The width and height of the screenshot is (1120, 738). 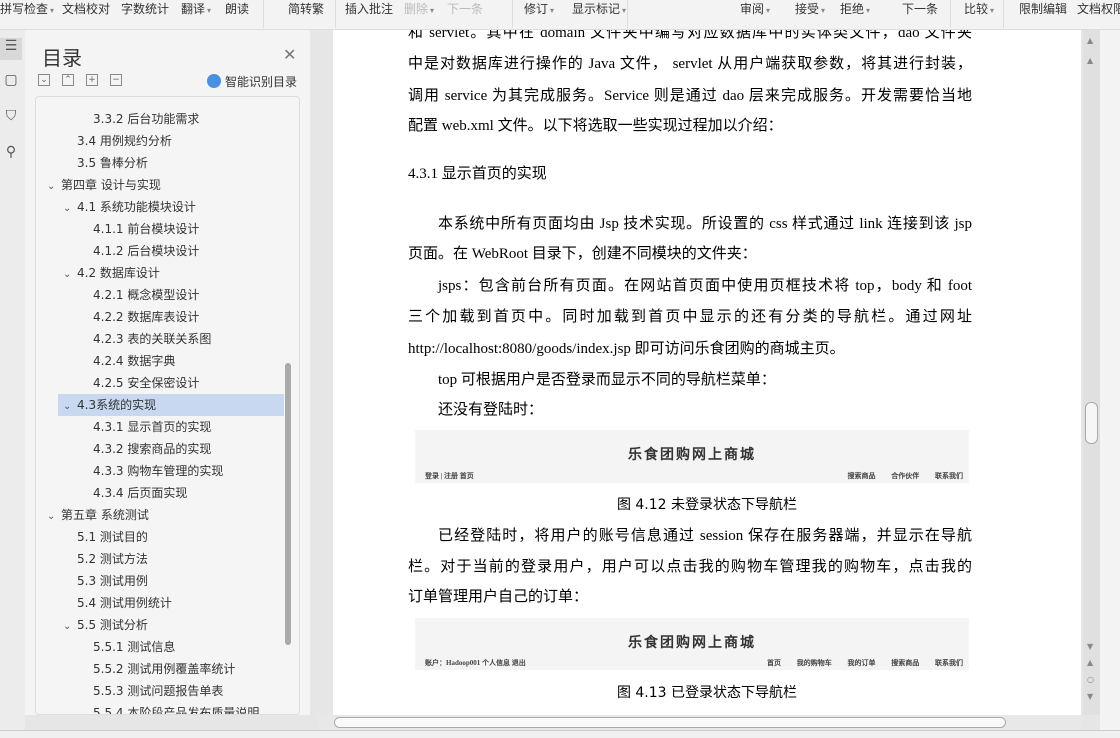 What do you see at coordinates (68, 80) in the screenshot?
I see `expand-up-button: ⌃` at bounding box center [68, 80].